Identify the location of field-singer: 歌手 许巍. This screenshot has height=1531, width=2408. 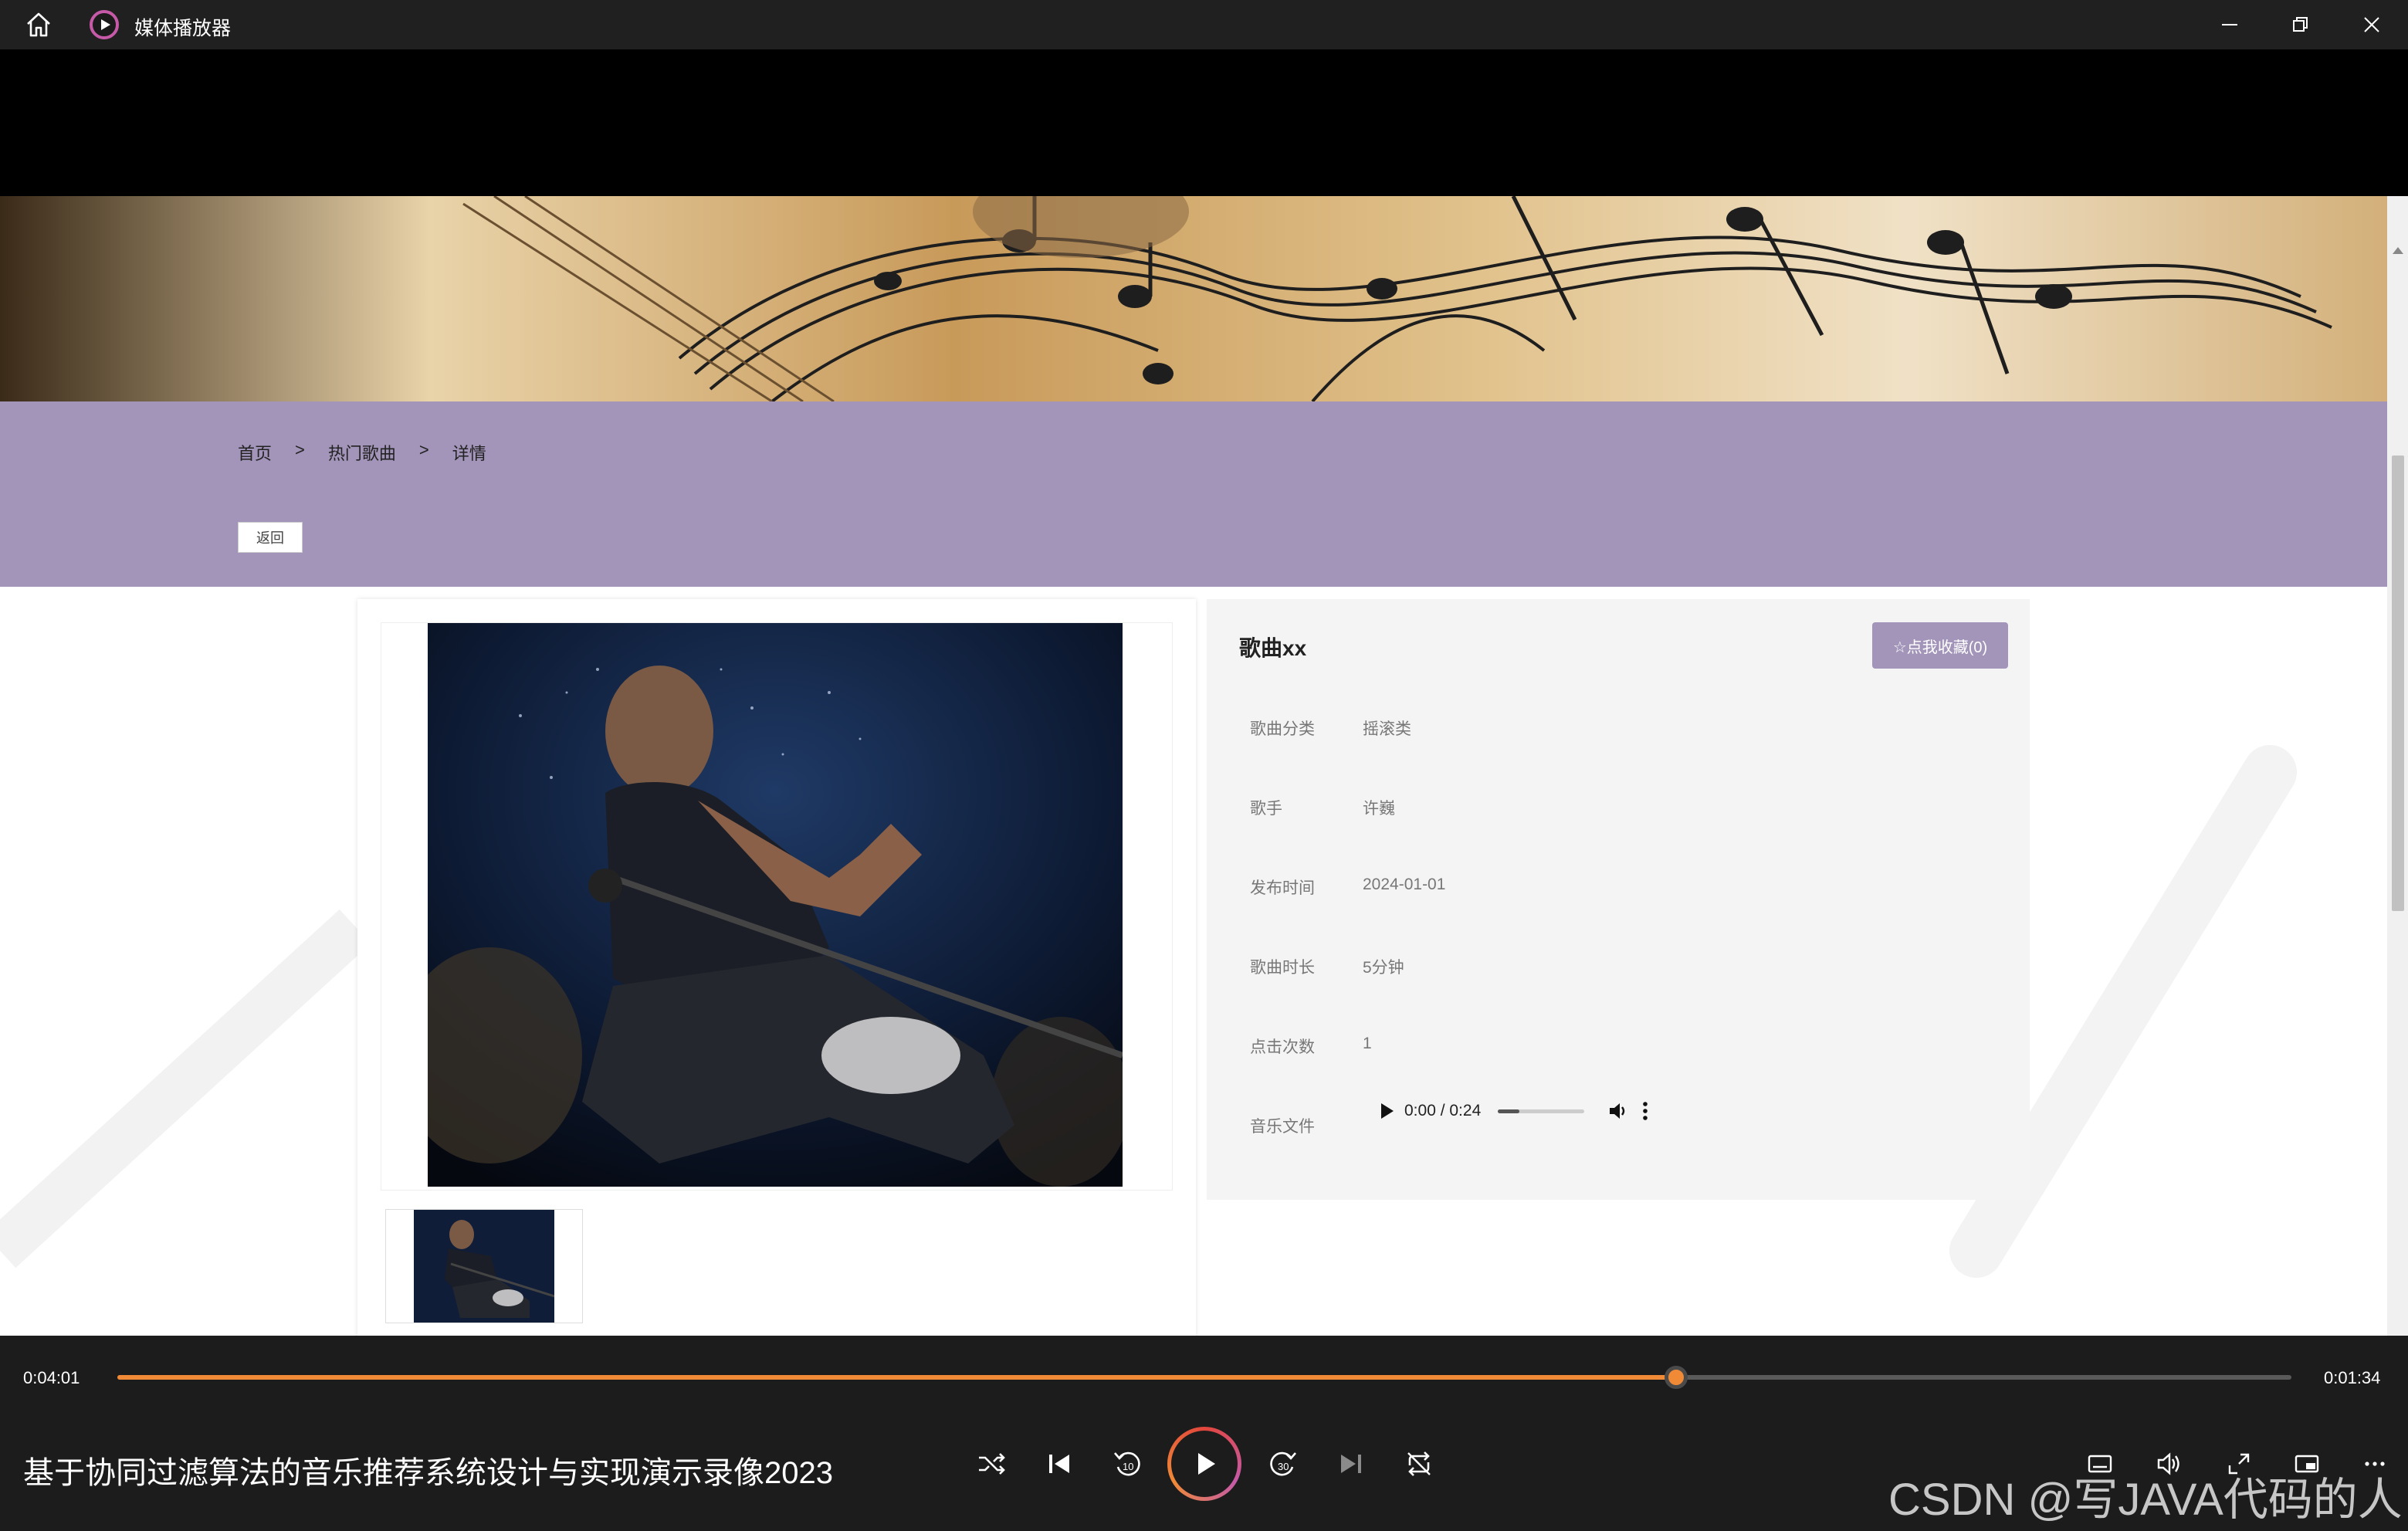
(1322, 807).